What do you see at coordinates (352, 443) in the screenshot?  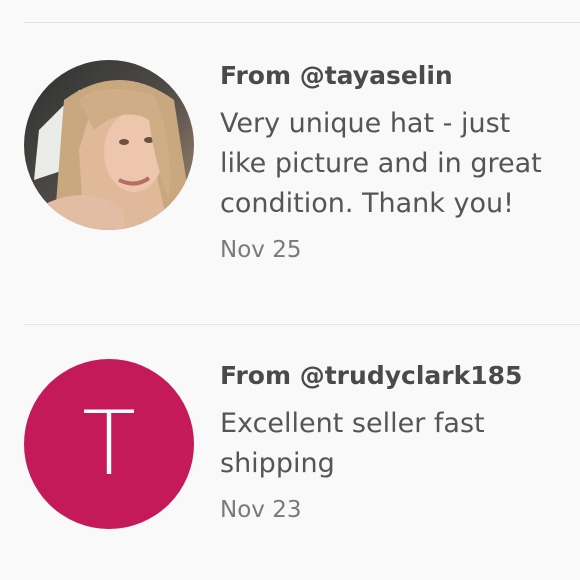 I see `review-text: Excellent seller fast shipping` at bounding box center [352, 443].